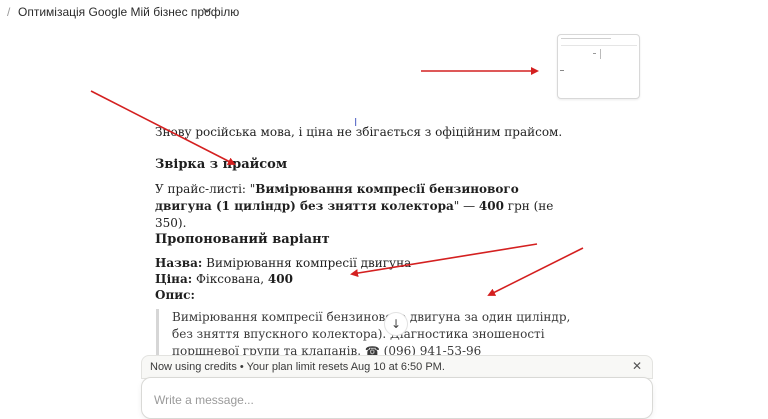 This screenshot has height=419, width=768. What do you see at coordinates (384, 12) in the screenshot?
I see `top-bar: / Оптимізація Google Мій бізнес профілю` at bounding box center [384, 12].